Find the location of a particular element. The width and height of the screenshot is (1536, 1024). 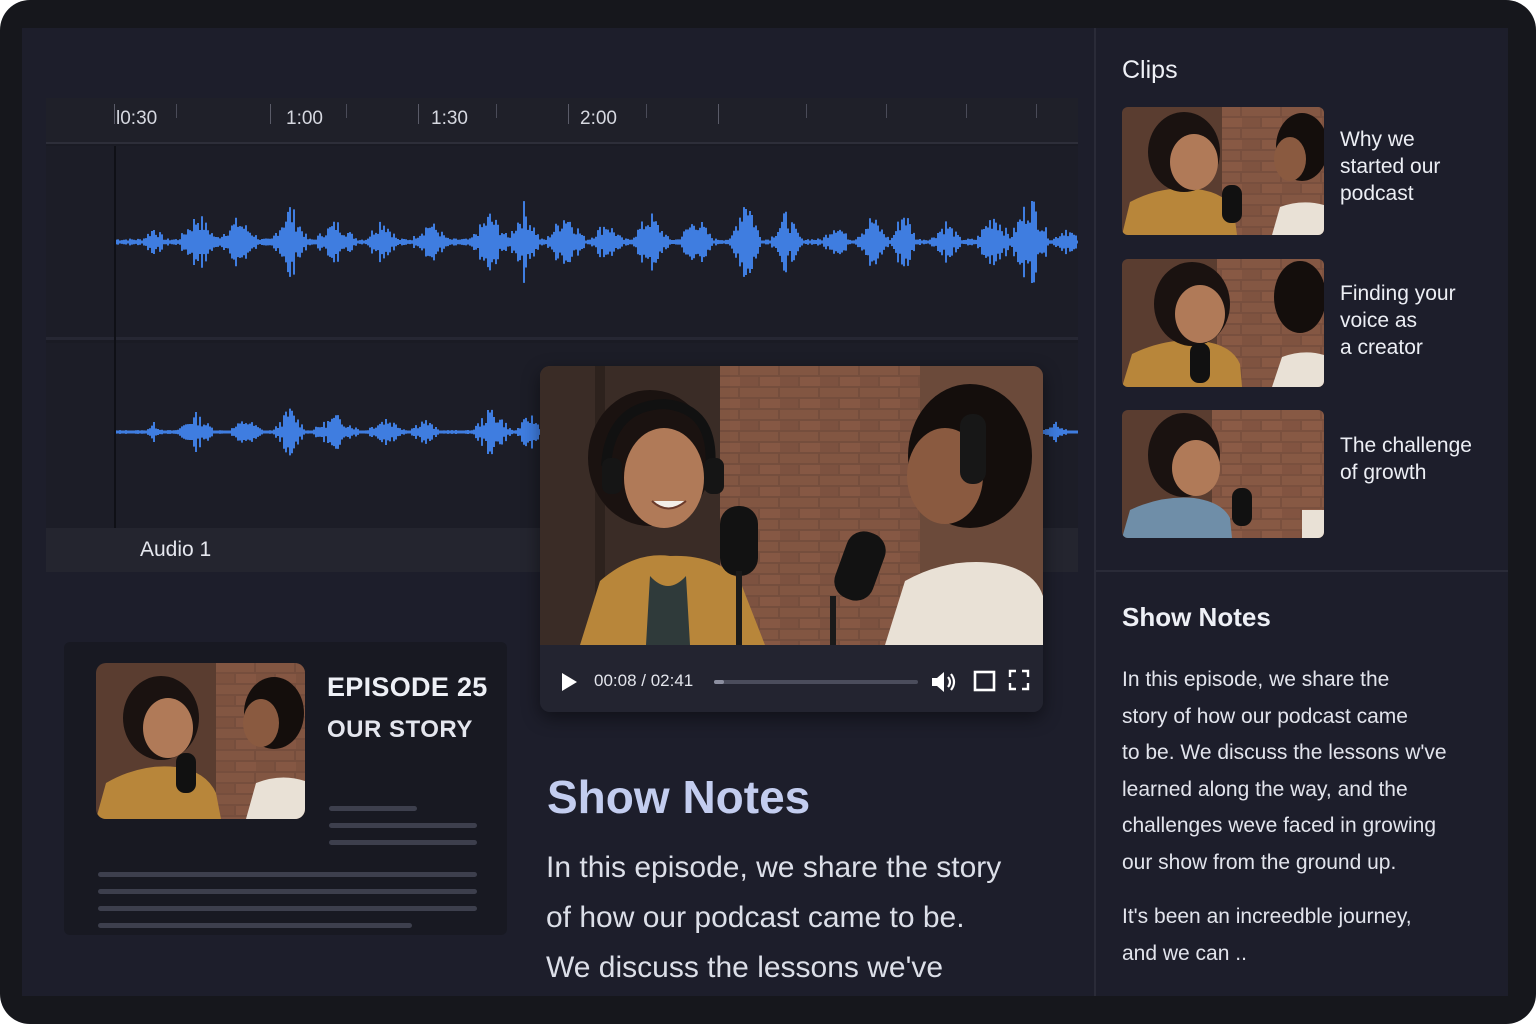

ruler-label: l0:30 is located at coordinates (137, 118).